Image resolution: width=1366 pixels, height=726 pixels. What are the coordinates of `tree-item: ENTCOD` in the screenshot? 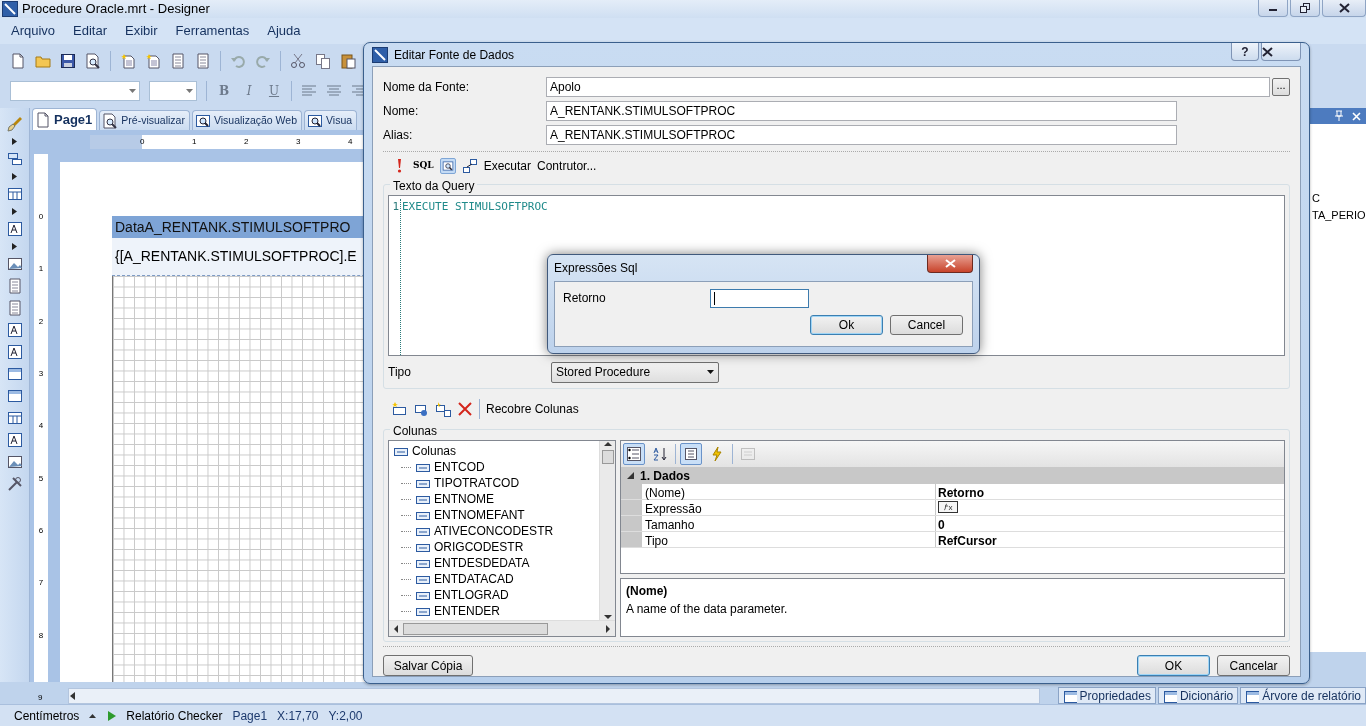 It's located at (450, 467).